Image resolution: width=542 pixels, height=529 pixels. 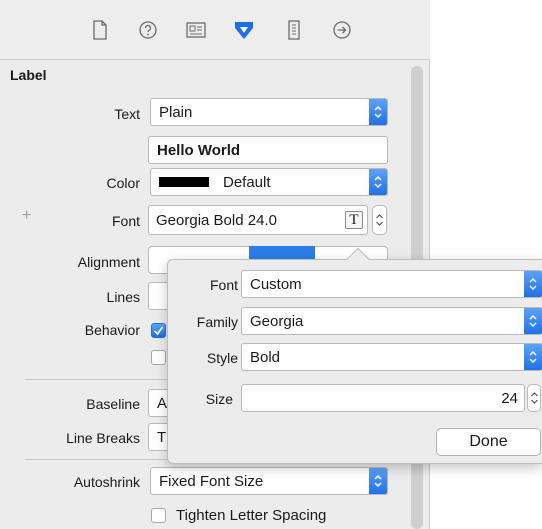 What do you see at coordinates (106, 482) in the screenshot?
I see `autoshrink-label: Autoshrink` at bounding box center [106, 482].